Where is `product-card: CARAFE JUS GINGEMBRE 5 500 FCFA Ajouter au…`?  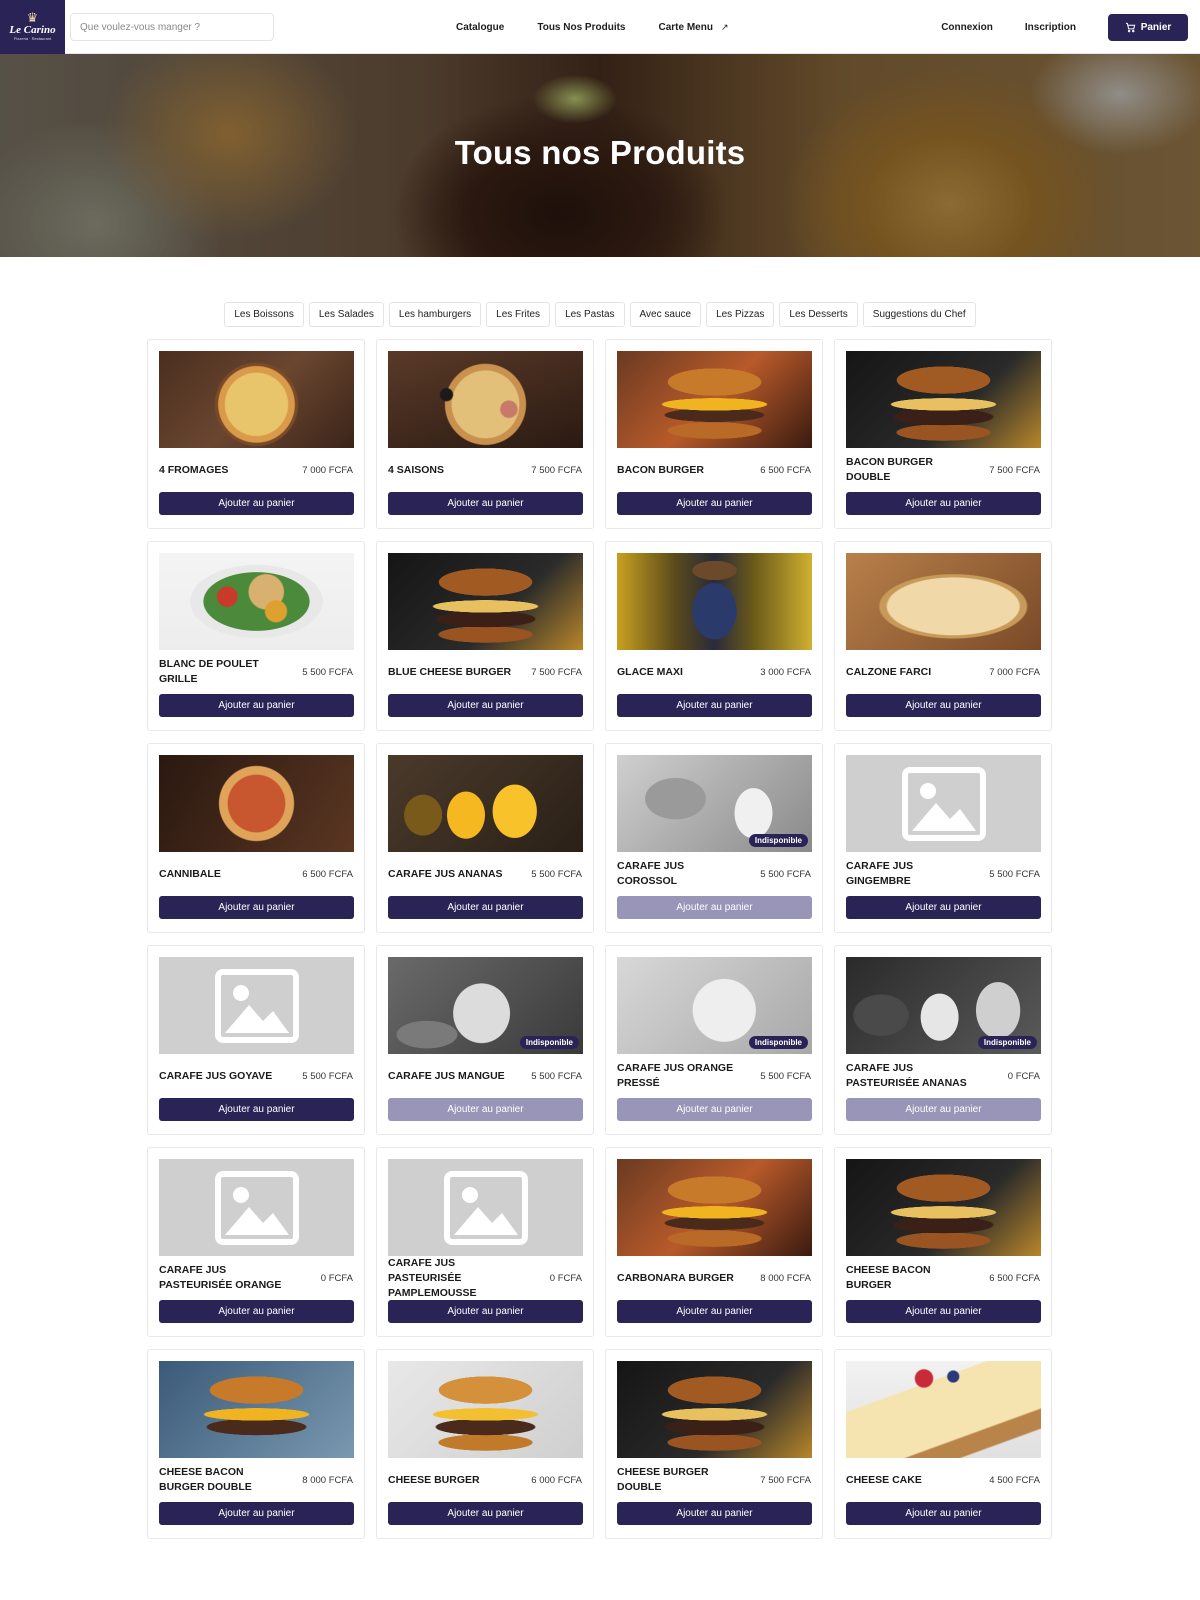
product-card: CARAFE JUS GINGEMBRE 5 500 FCFA Ajouter au… is located at coordinates (943, 838).